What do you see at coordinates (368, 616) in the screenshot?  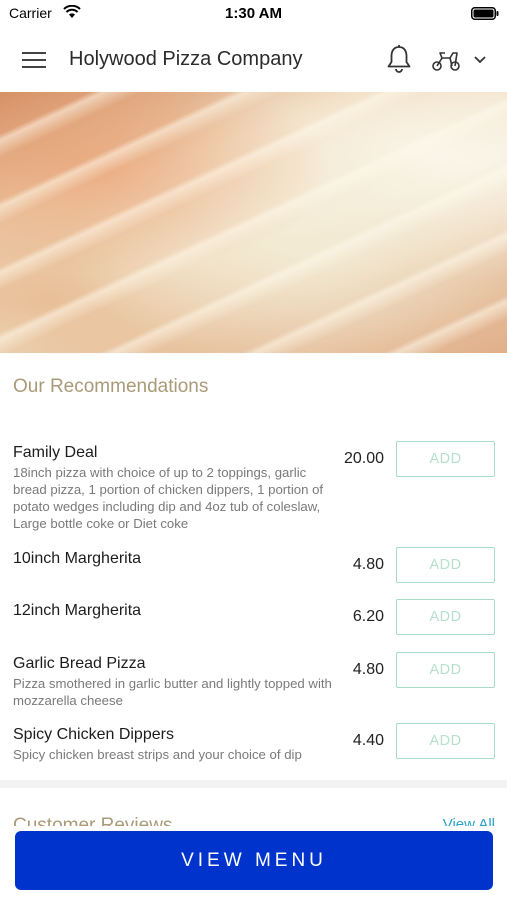 I see `item-price: 6.20` at bounding box center [368, 616].